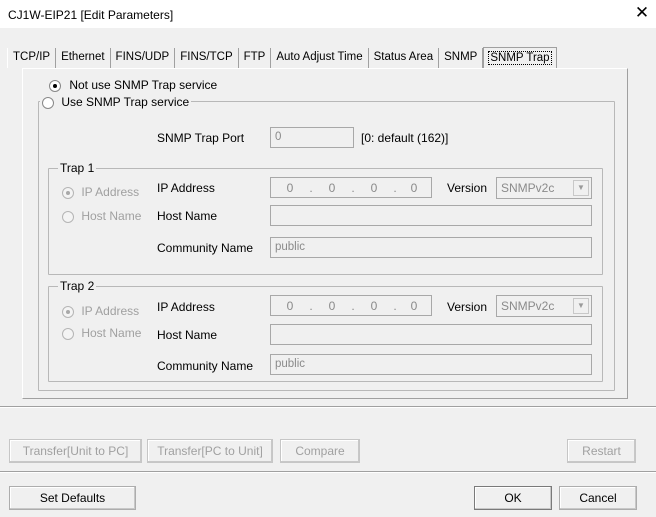 Image resolution: width=656 pixels, height=517 pixels. I want to click on cancel-button: Cancel, so click(598, 498).